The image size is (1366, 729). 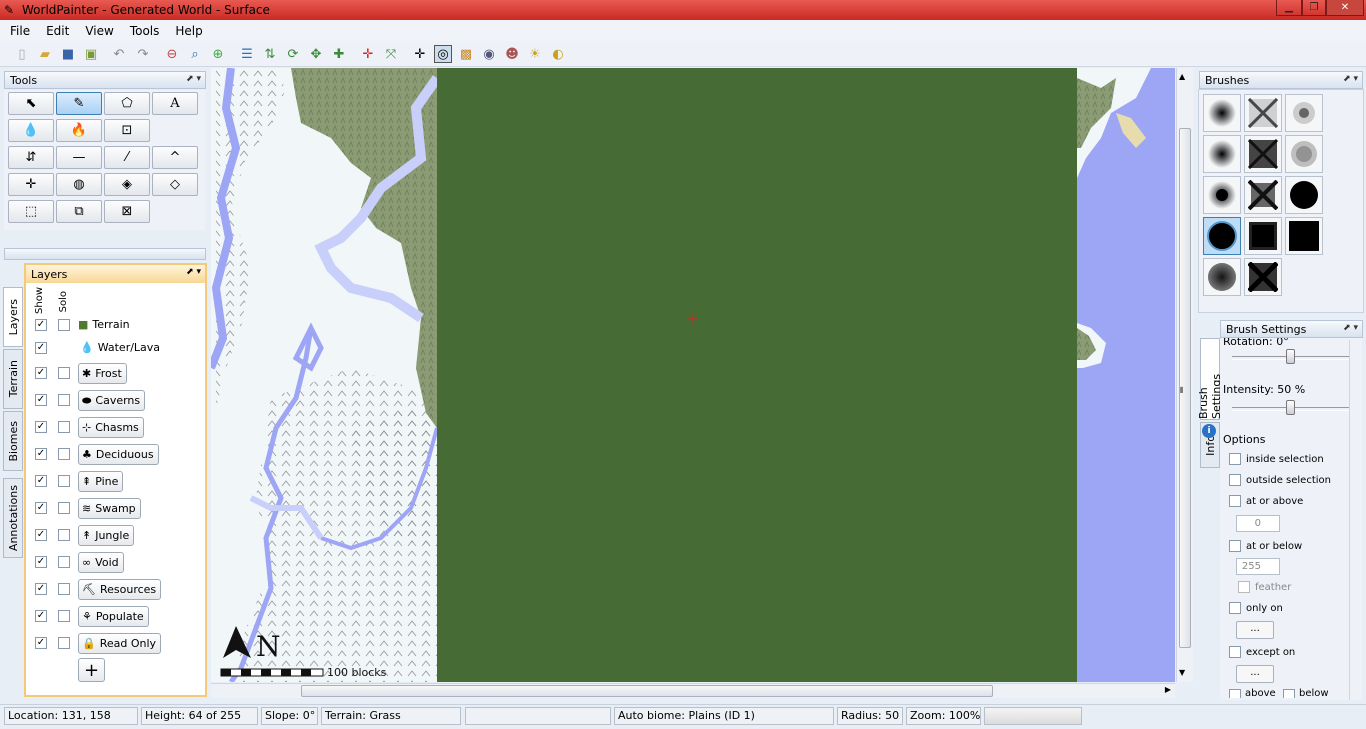 I want to click on feather-checkbox, so click(x=1244, y=587).